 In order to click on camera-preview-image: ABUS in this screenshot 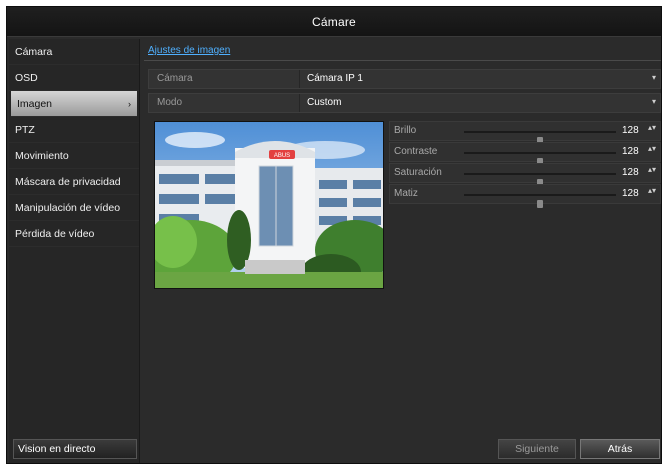, I will do `click(269, 205)`.